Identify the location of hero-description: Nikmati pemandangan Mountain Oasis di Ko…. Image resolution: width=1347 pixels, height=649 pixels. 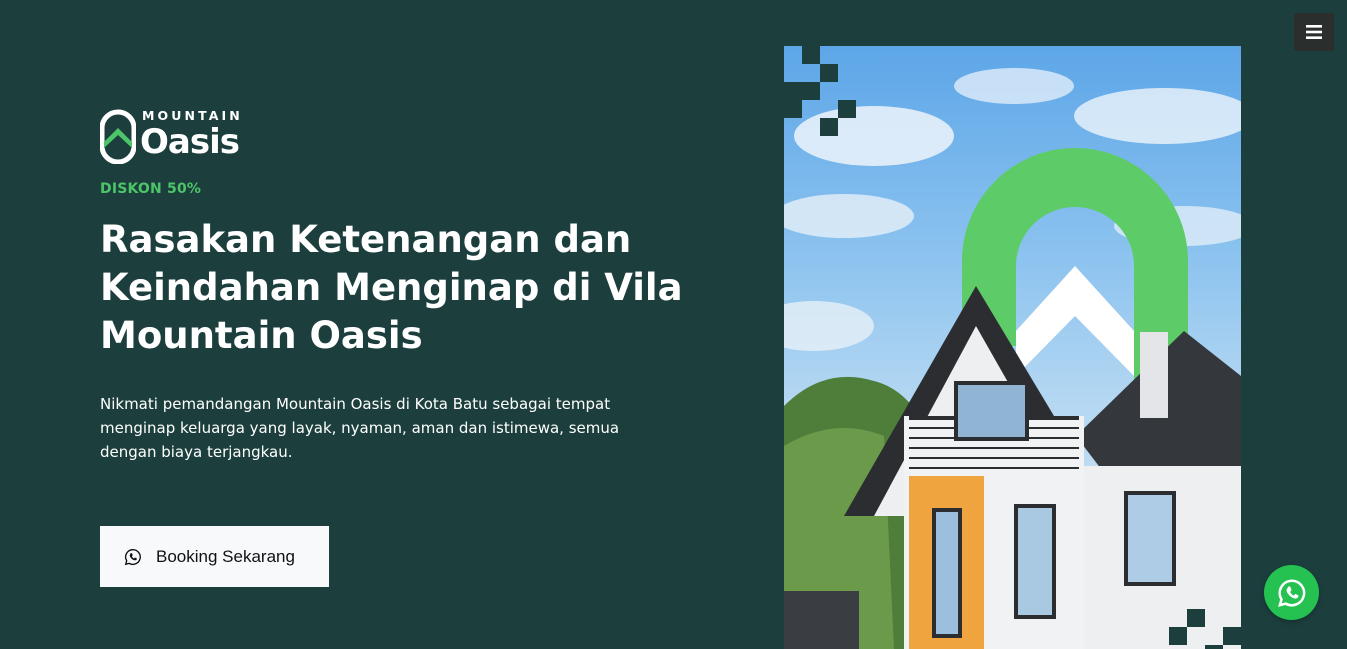
(360, 428).